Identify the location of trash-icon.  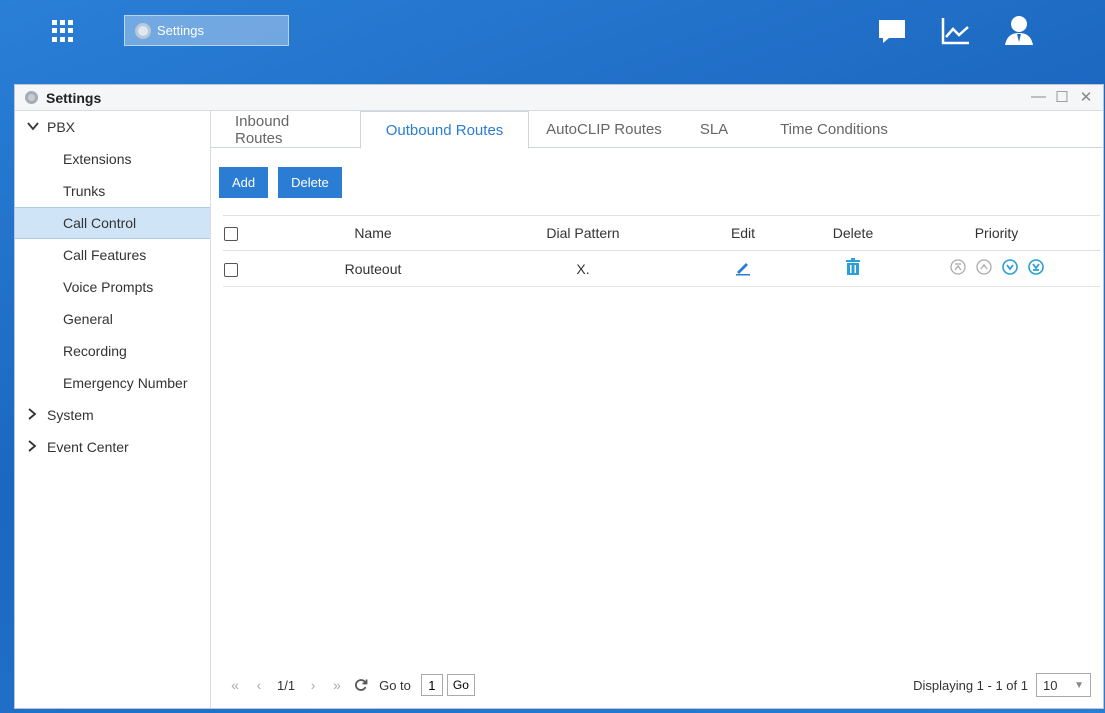
(853, 268).